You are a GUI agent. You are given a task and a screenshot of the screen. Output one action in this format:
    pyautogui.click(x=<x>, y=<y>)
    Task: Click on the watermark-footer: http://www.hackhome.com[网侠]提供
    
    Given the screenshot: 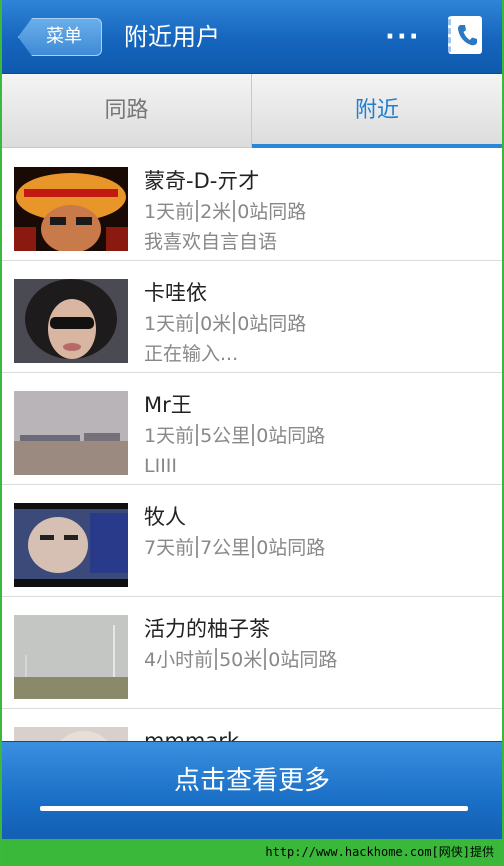 What is the action you would take?
    pyautogui.click(x=252, y=852)
    